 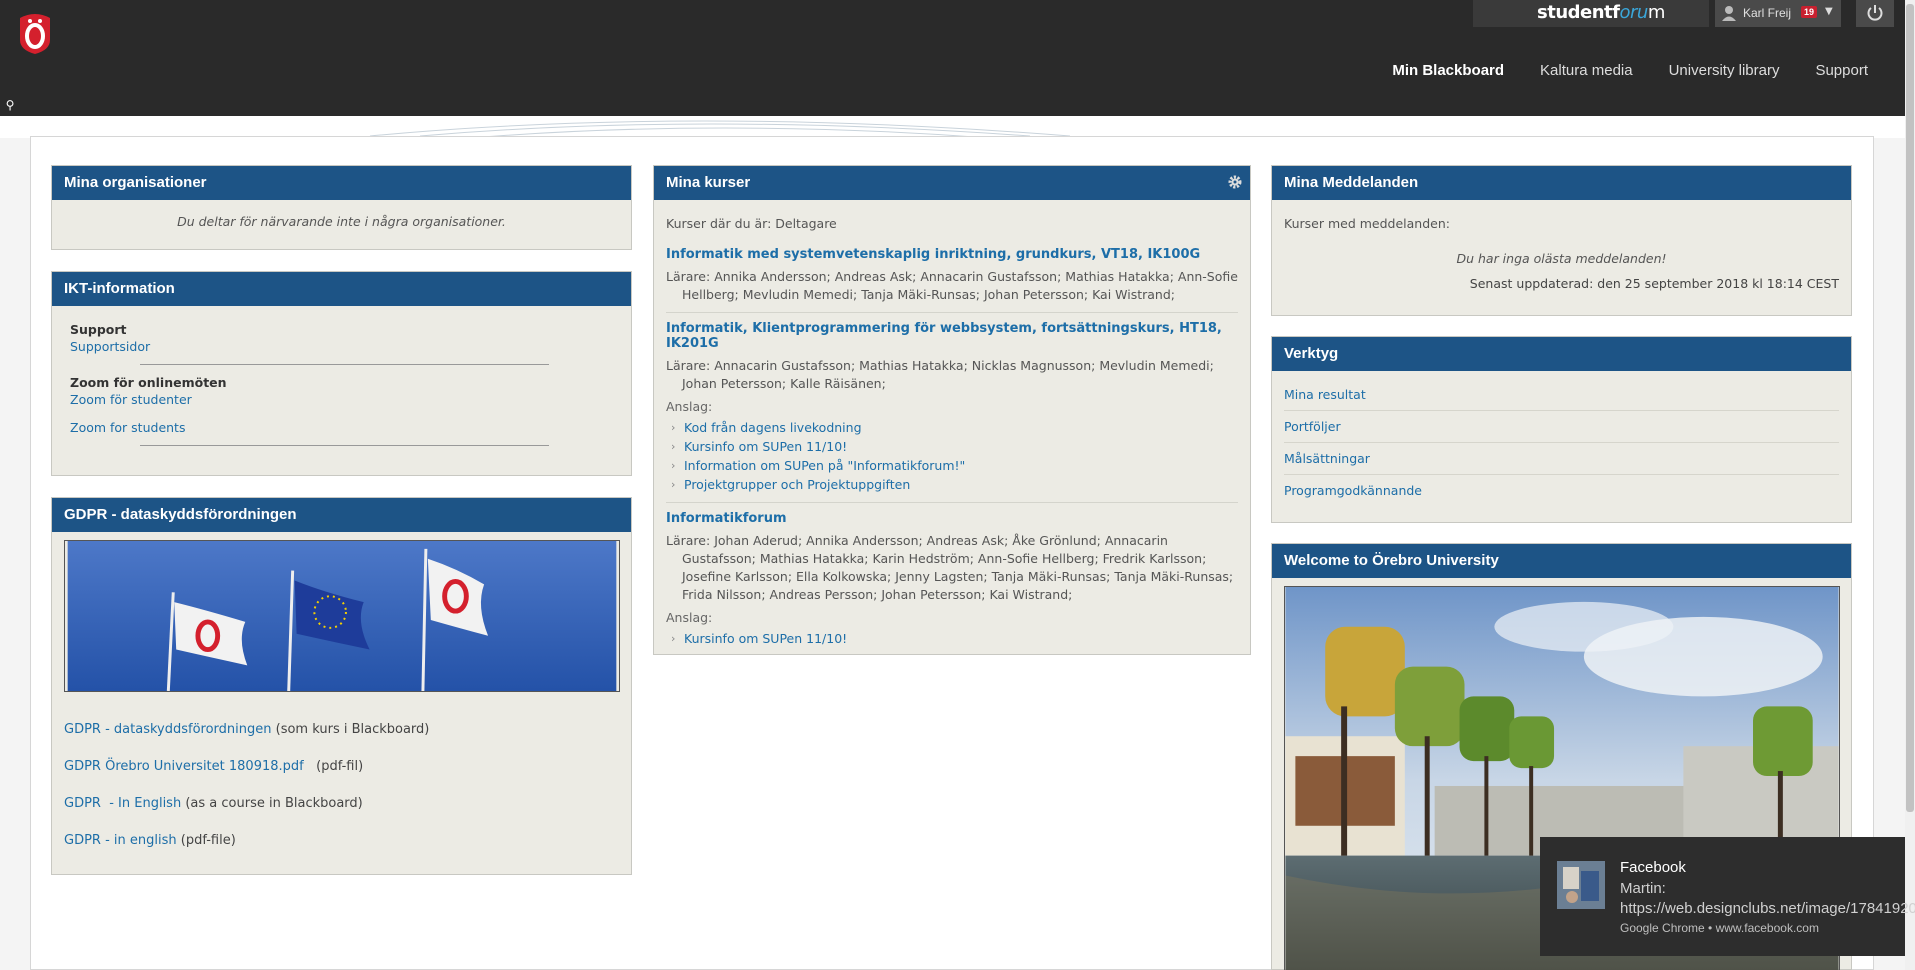 I want to click on zoom-students-link: Zoom for students, so click(x=344, y=427).